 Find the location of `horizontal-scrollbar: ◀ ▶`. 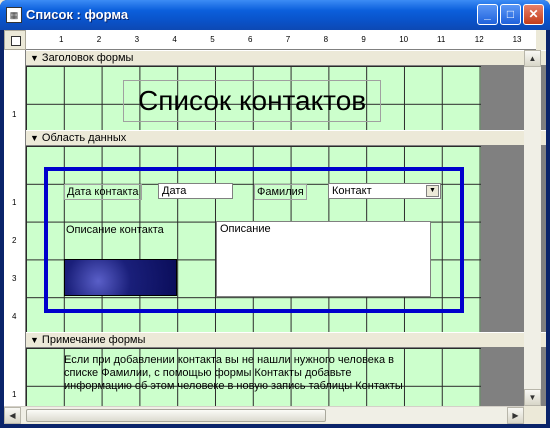

horizontal-scrollbar: ◀ ▶ is located at coordinates (264, 415).